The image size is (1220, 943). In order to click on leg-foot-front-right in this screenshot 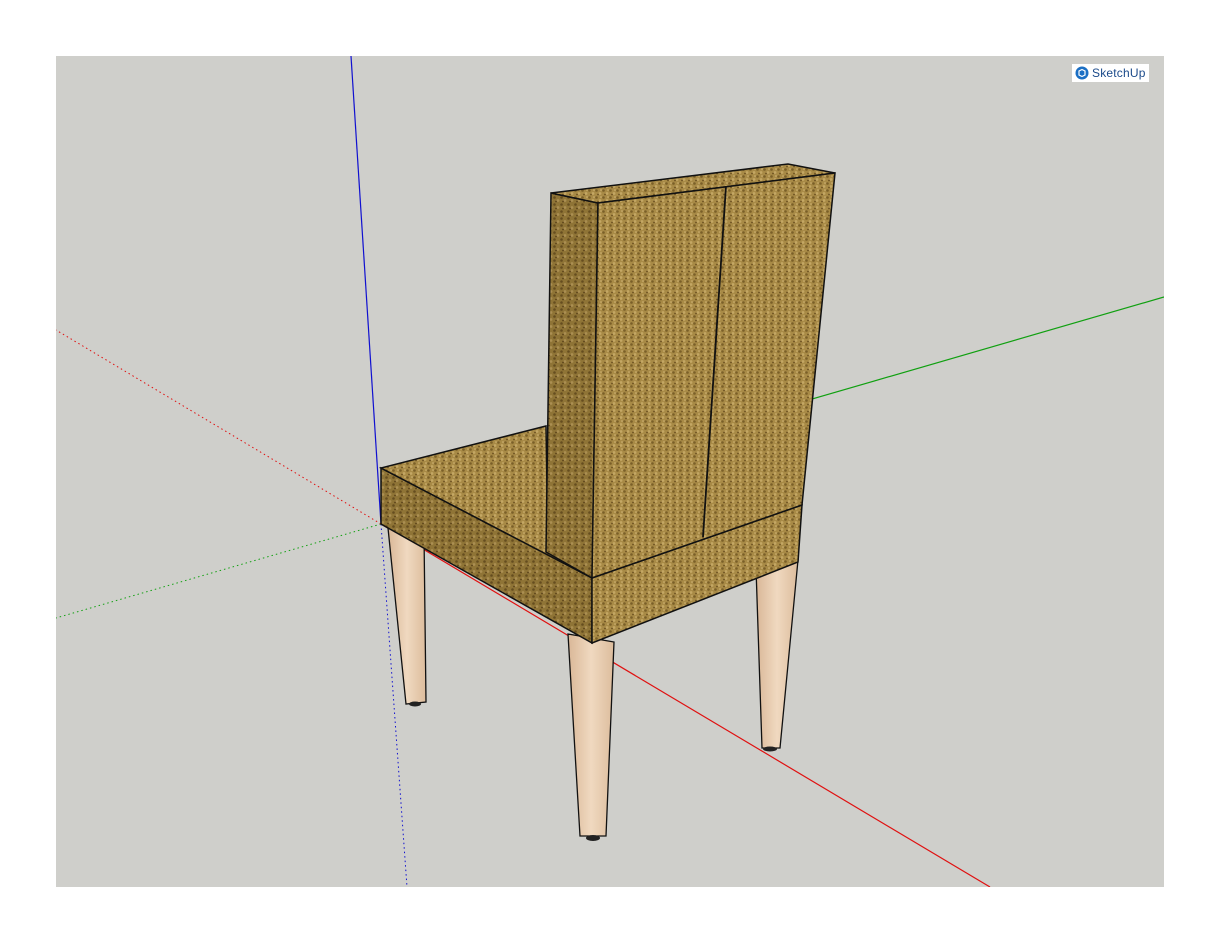, I will do `click(770, 749)`.